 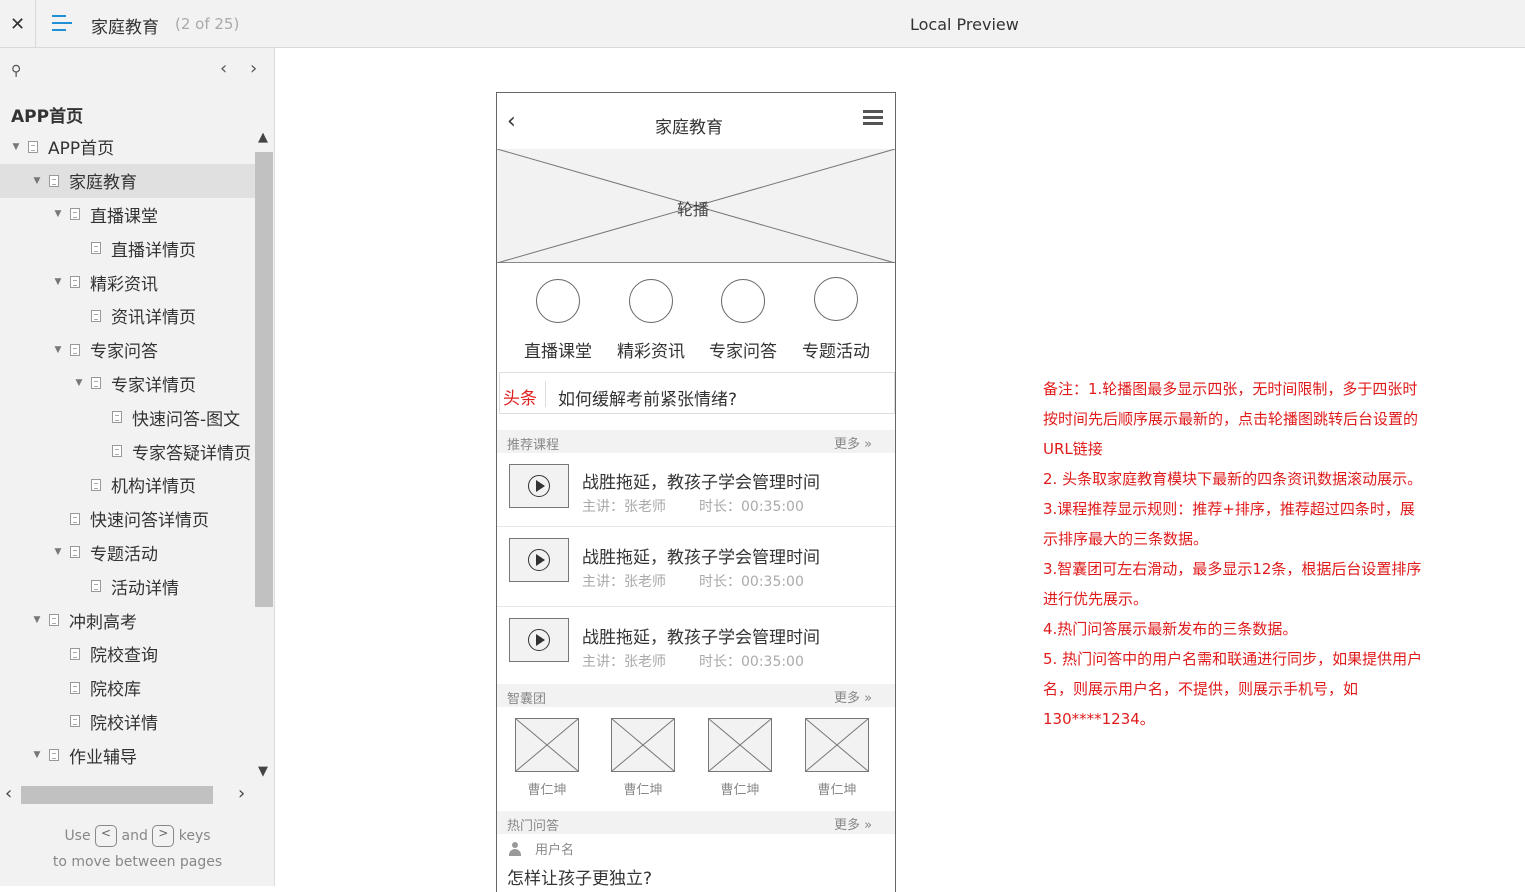 I want to click on sitemap-item-label: 作业辅导, so click(x=103, y=757).